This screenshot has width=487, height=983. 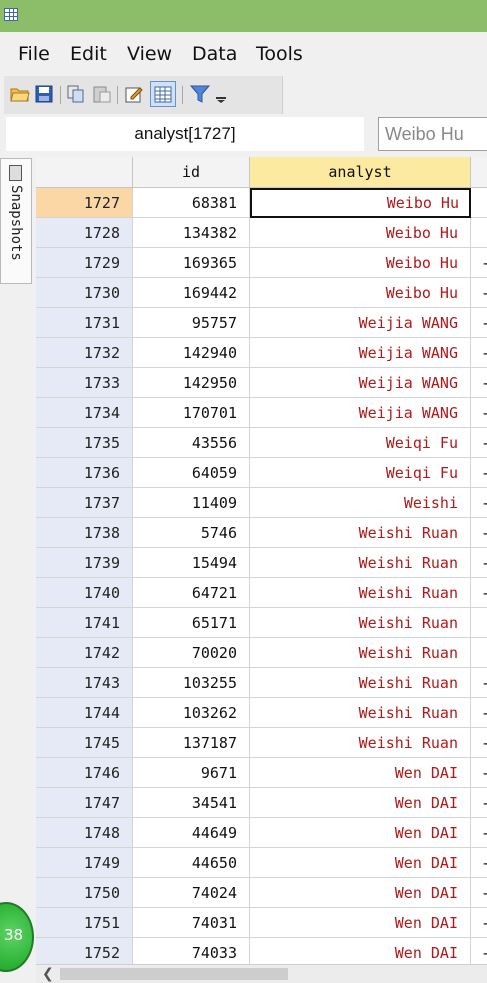 I want to click on cell-id: 15494, so click(x=191, y=563).